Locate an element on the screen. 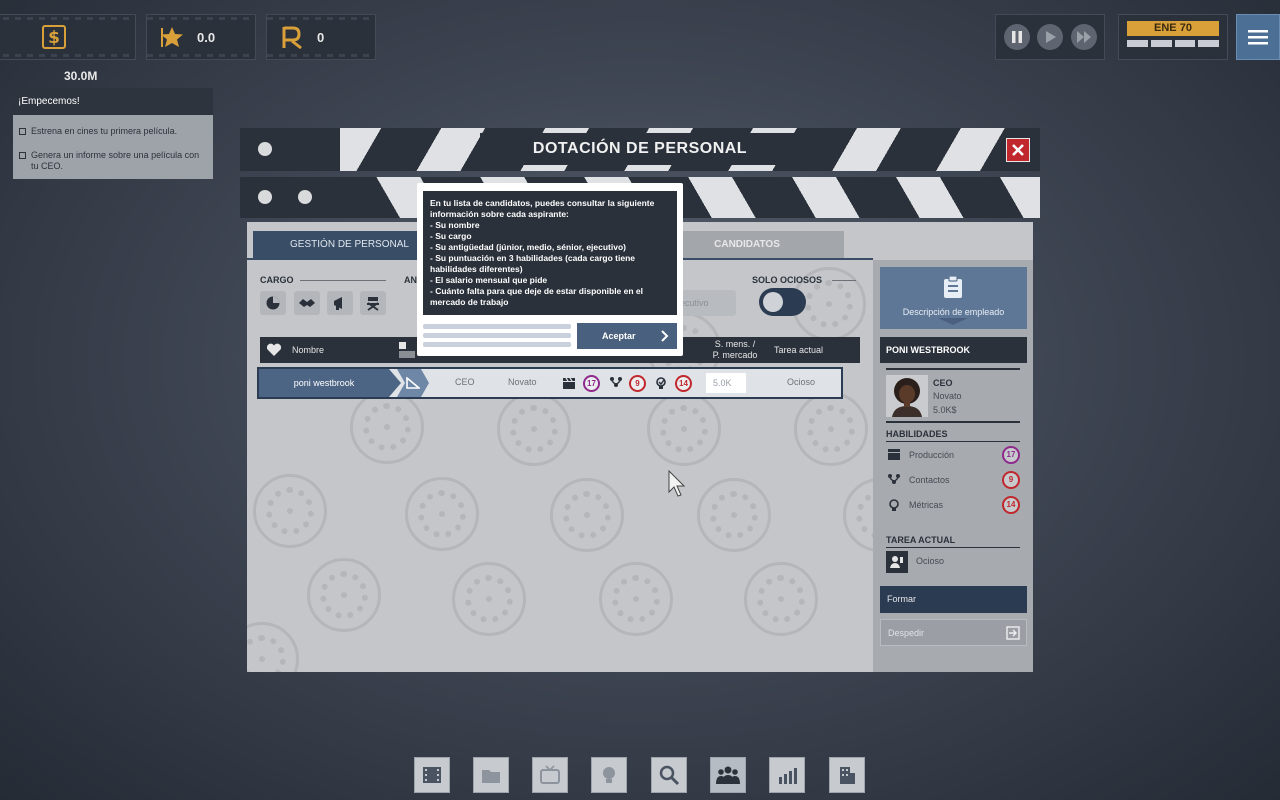 This screenshot has width=1280, height=800. bar-chart-icon is located at coordinates (788, 776).